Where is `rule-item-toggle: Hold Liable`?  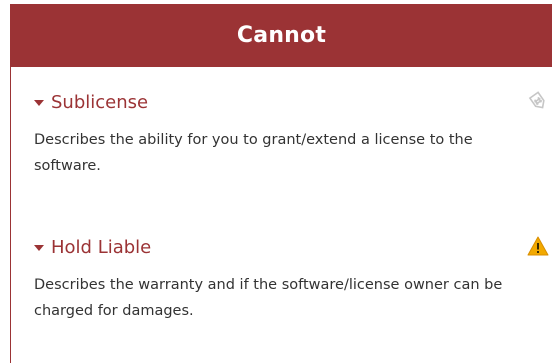
rule-item-toggle: Hold Liable is located at coordinates (293, 247).